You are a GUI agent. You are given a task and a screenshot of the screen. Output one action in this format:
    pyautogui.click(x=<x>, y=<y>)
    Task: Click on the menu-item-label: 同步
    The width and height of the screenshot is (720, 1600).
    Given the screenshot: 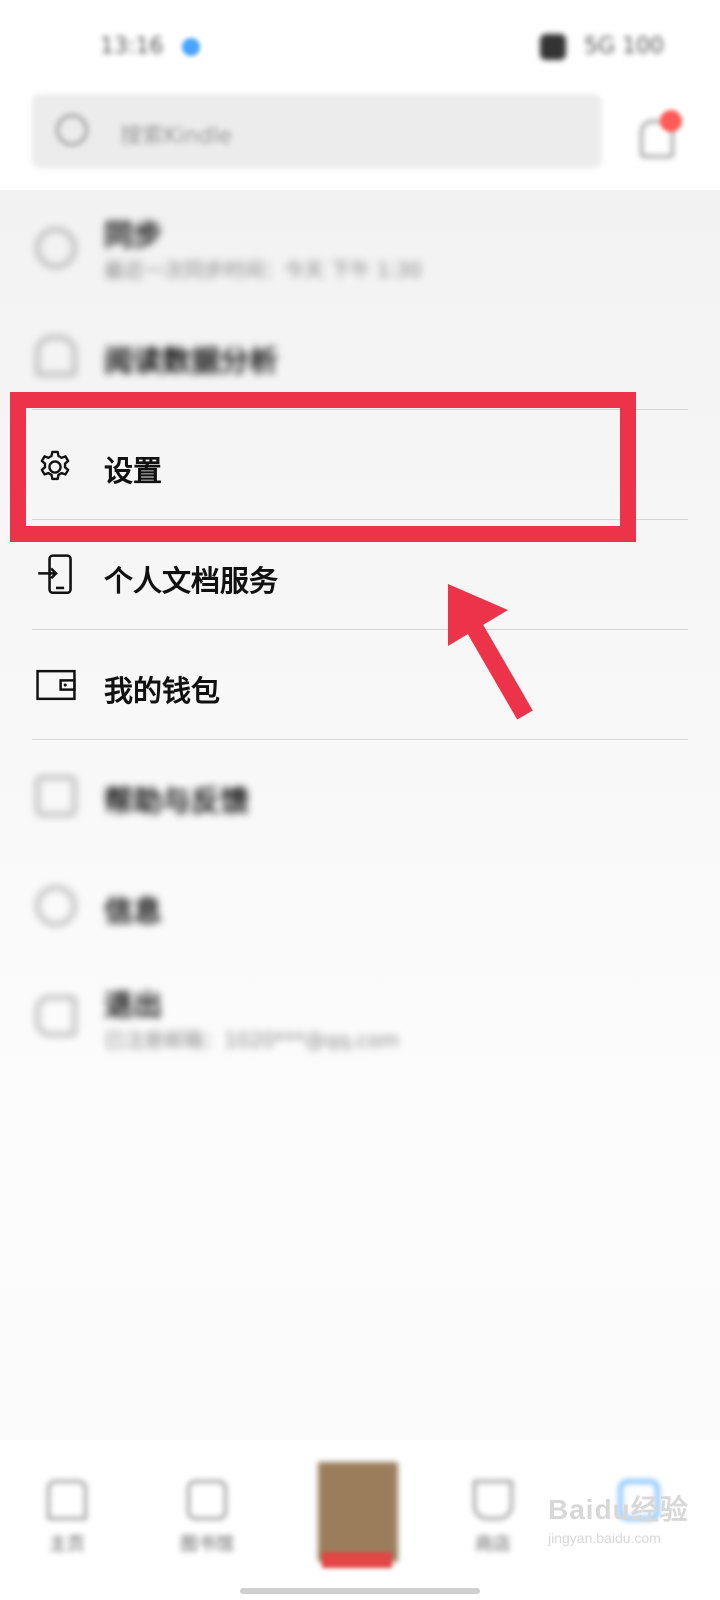 What is the action you would take?
    pyautogui.click(x=133, y=235)
    